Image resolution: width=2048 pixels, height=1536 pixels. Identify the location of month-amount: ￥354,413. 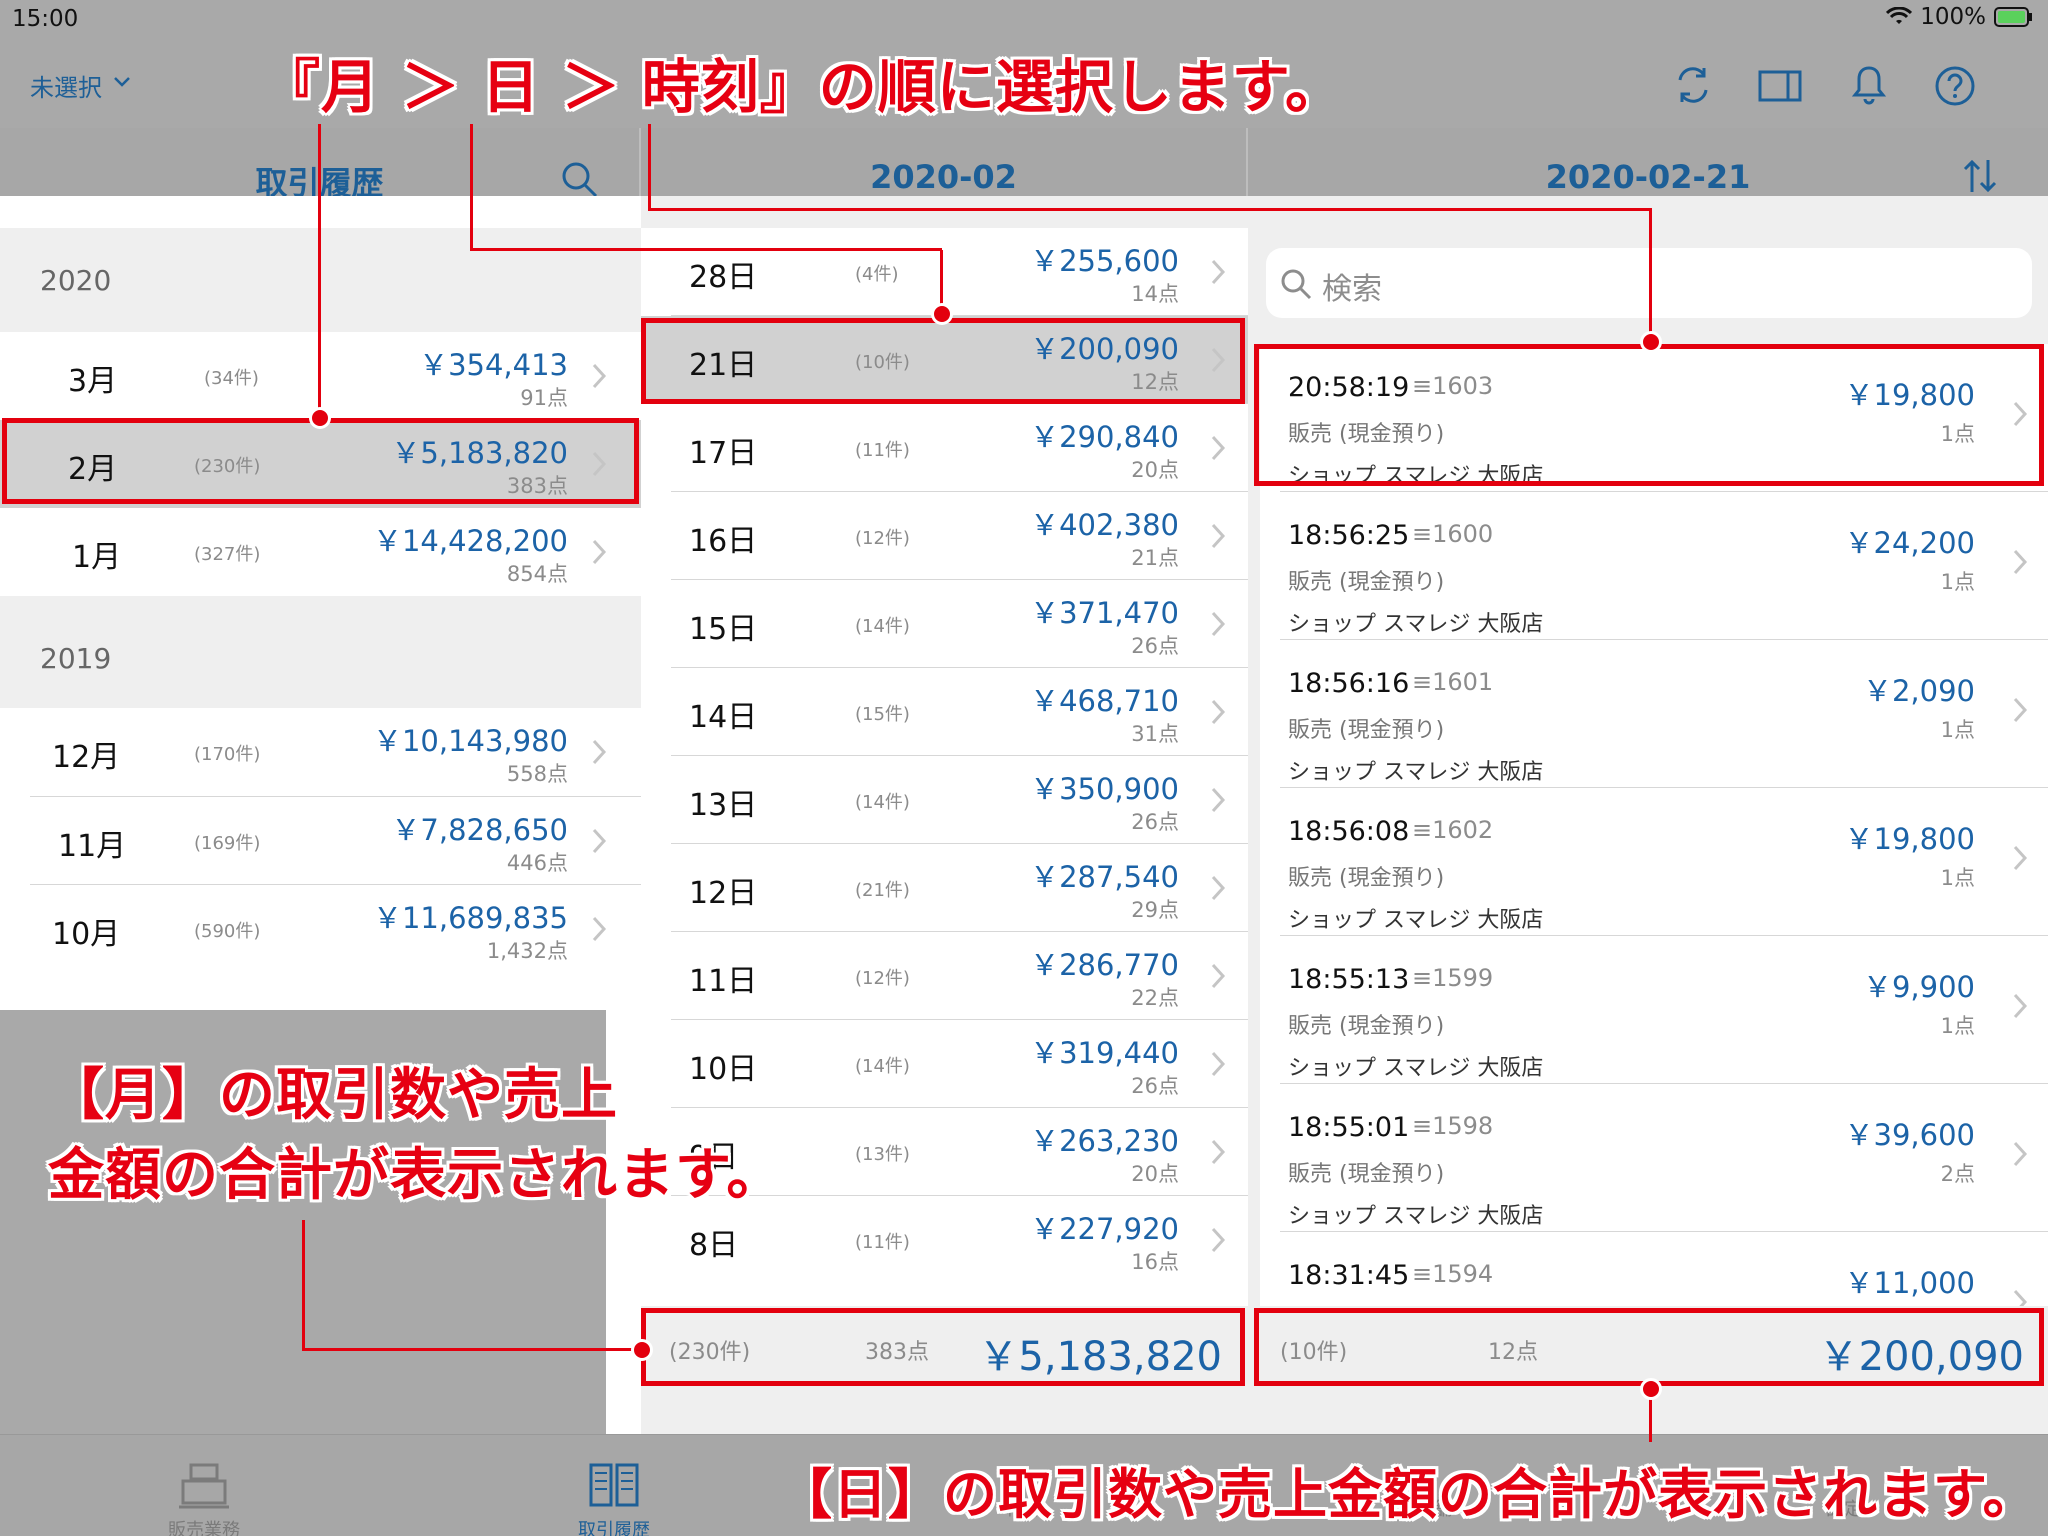
(493, 365).